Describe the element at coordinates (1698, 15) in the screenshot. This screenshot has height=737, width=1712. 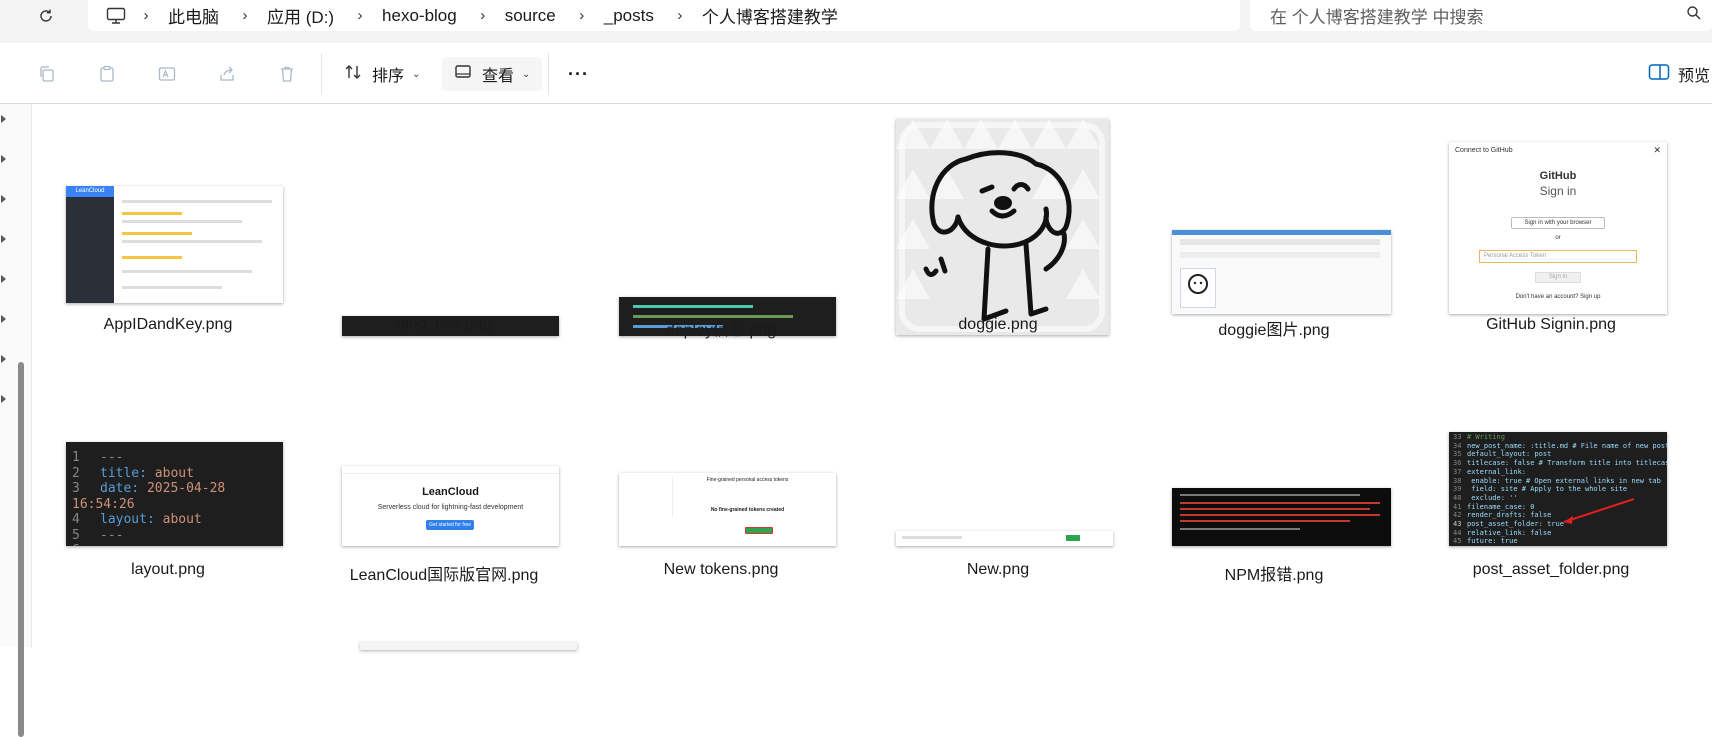
I see `search-icon` at that location.